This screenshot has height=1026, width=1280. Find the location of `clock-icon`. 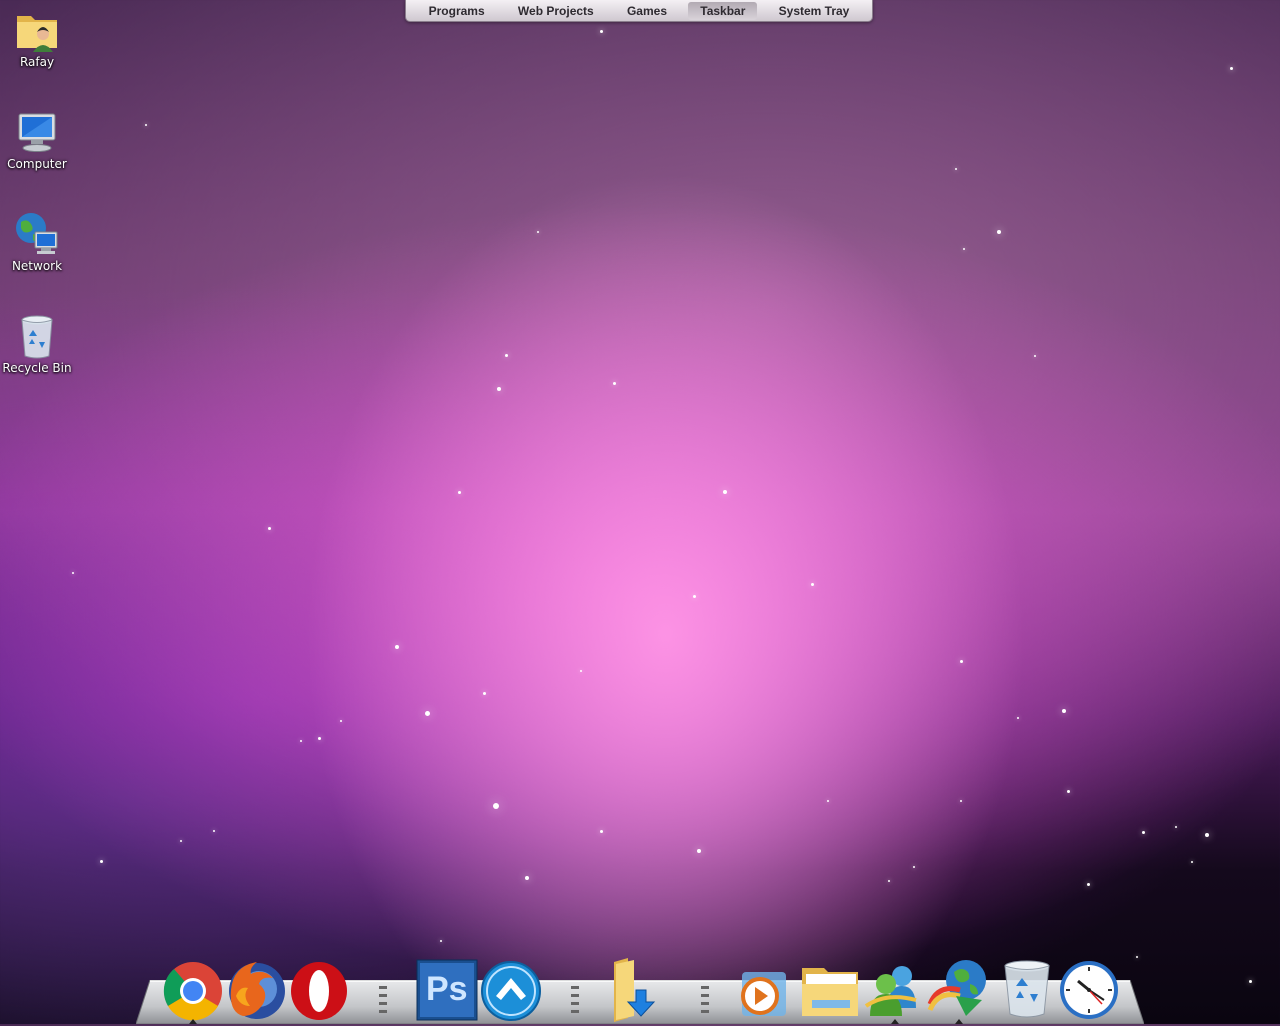

clock-icon is located at coordinates (1089, 990).